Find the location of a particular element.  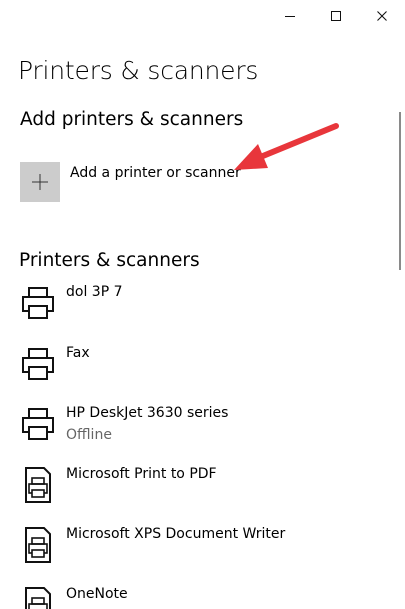

maximize-button is located at coordinates (336, 16).